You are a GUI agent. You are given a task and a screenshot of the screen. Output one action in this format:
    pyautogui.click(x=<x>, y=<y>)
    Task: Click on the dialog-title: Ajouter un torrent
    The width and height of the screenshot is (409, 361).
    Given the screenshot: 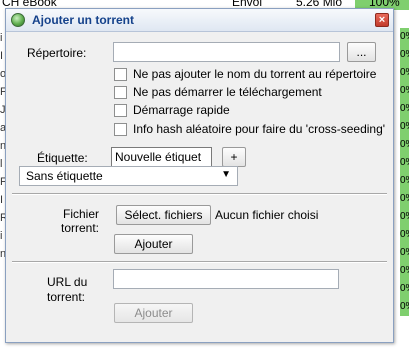 What is the action you would take?
    pyautogui.click(x=83, y=20)
    